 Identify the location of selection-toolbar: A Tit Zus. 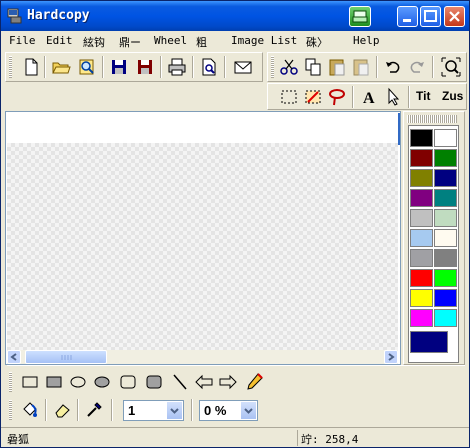
(367, 96).